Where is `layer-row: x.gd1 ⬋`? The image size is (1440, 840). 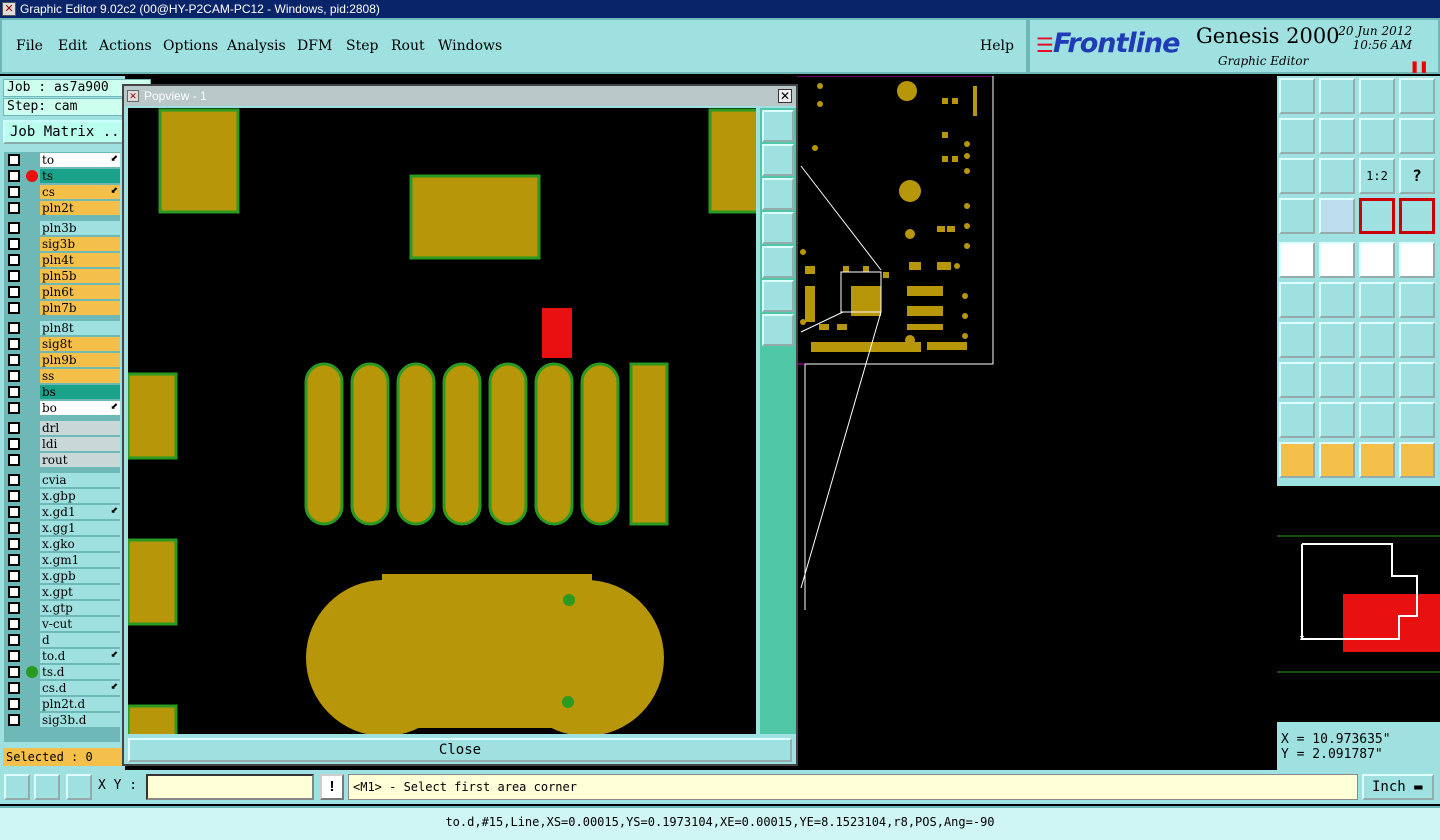
layer-row: x.gd1 ⬋ is located at coordinates (62, 512).